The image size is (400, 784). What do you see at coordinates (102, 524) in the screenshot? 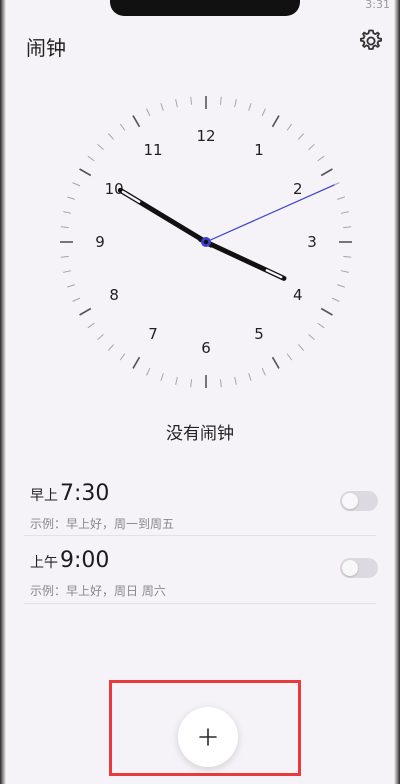
I see `alarm-example: 示例：早上好，周一到周五` at bounding box center [102, 524].